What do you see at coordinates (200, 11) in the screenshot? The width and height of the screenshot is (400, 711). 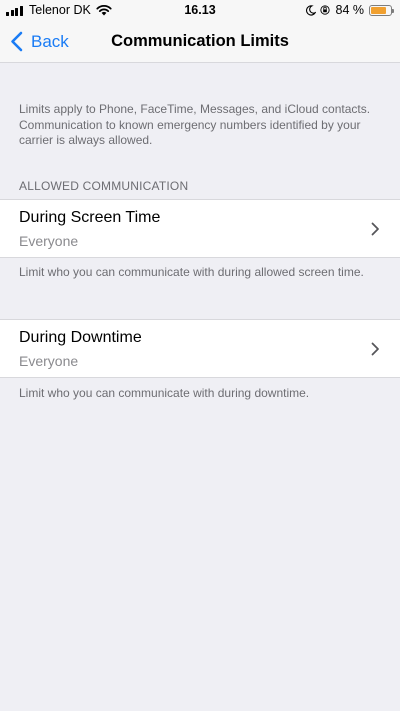 I see `status-bar: Telenor DK 16.13 84 %` at bounding box center [200, 11].